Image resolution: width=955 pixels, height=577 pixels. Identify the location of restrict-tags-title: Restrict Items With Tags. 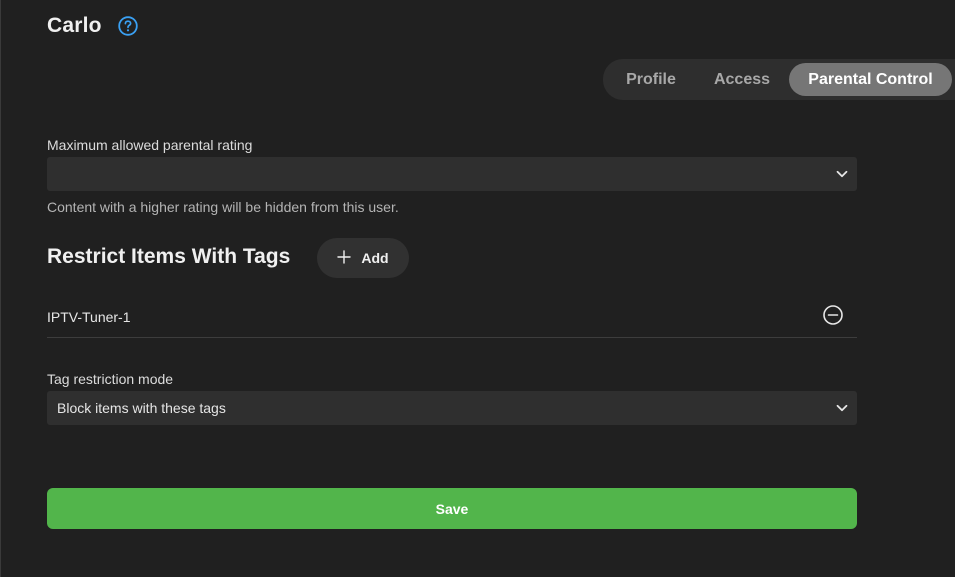
(169, 256).